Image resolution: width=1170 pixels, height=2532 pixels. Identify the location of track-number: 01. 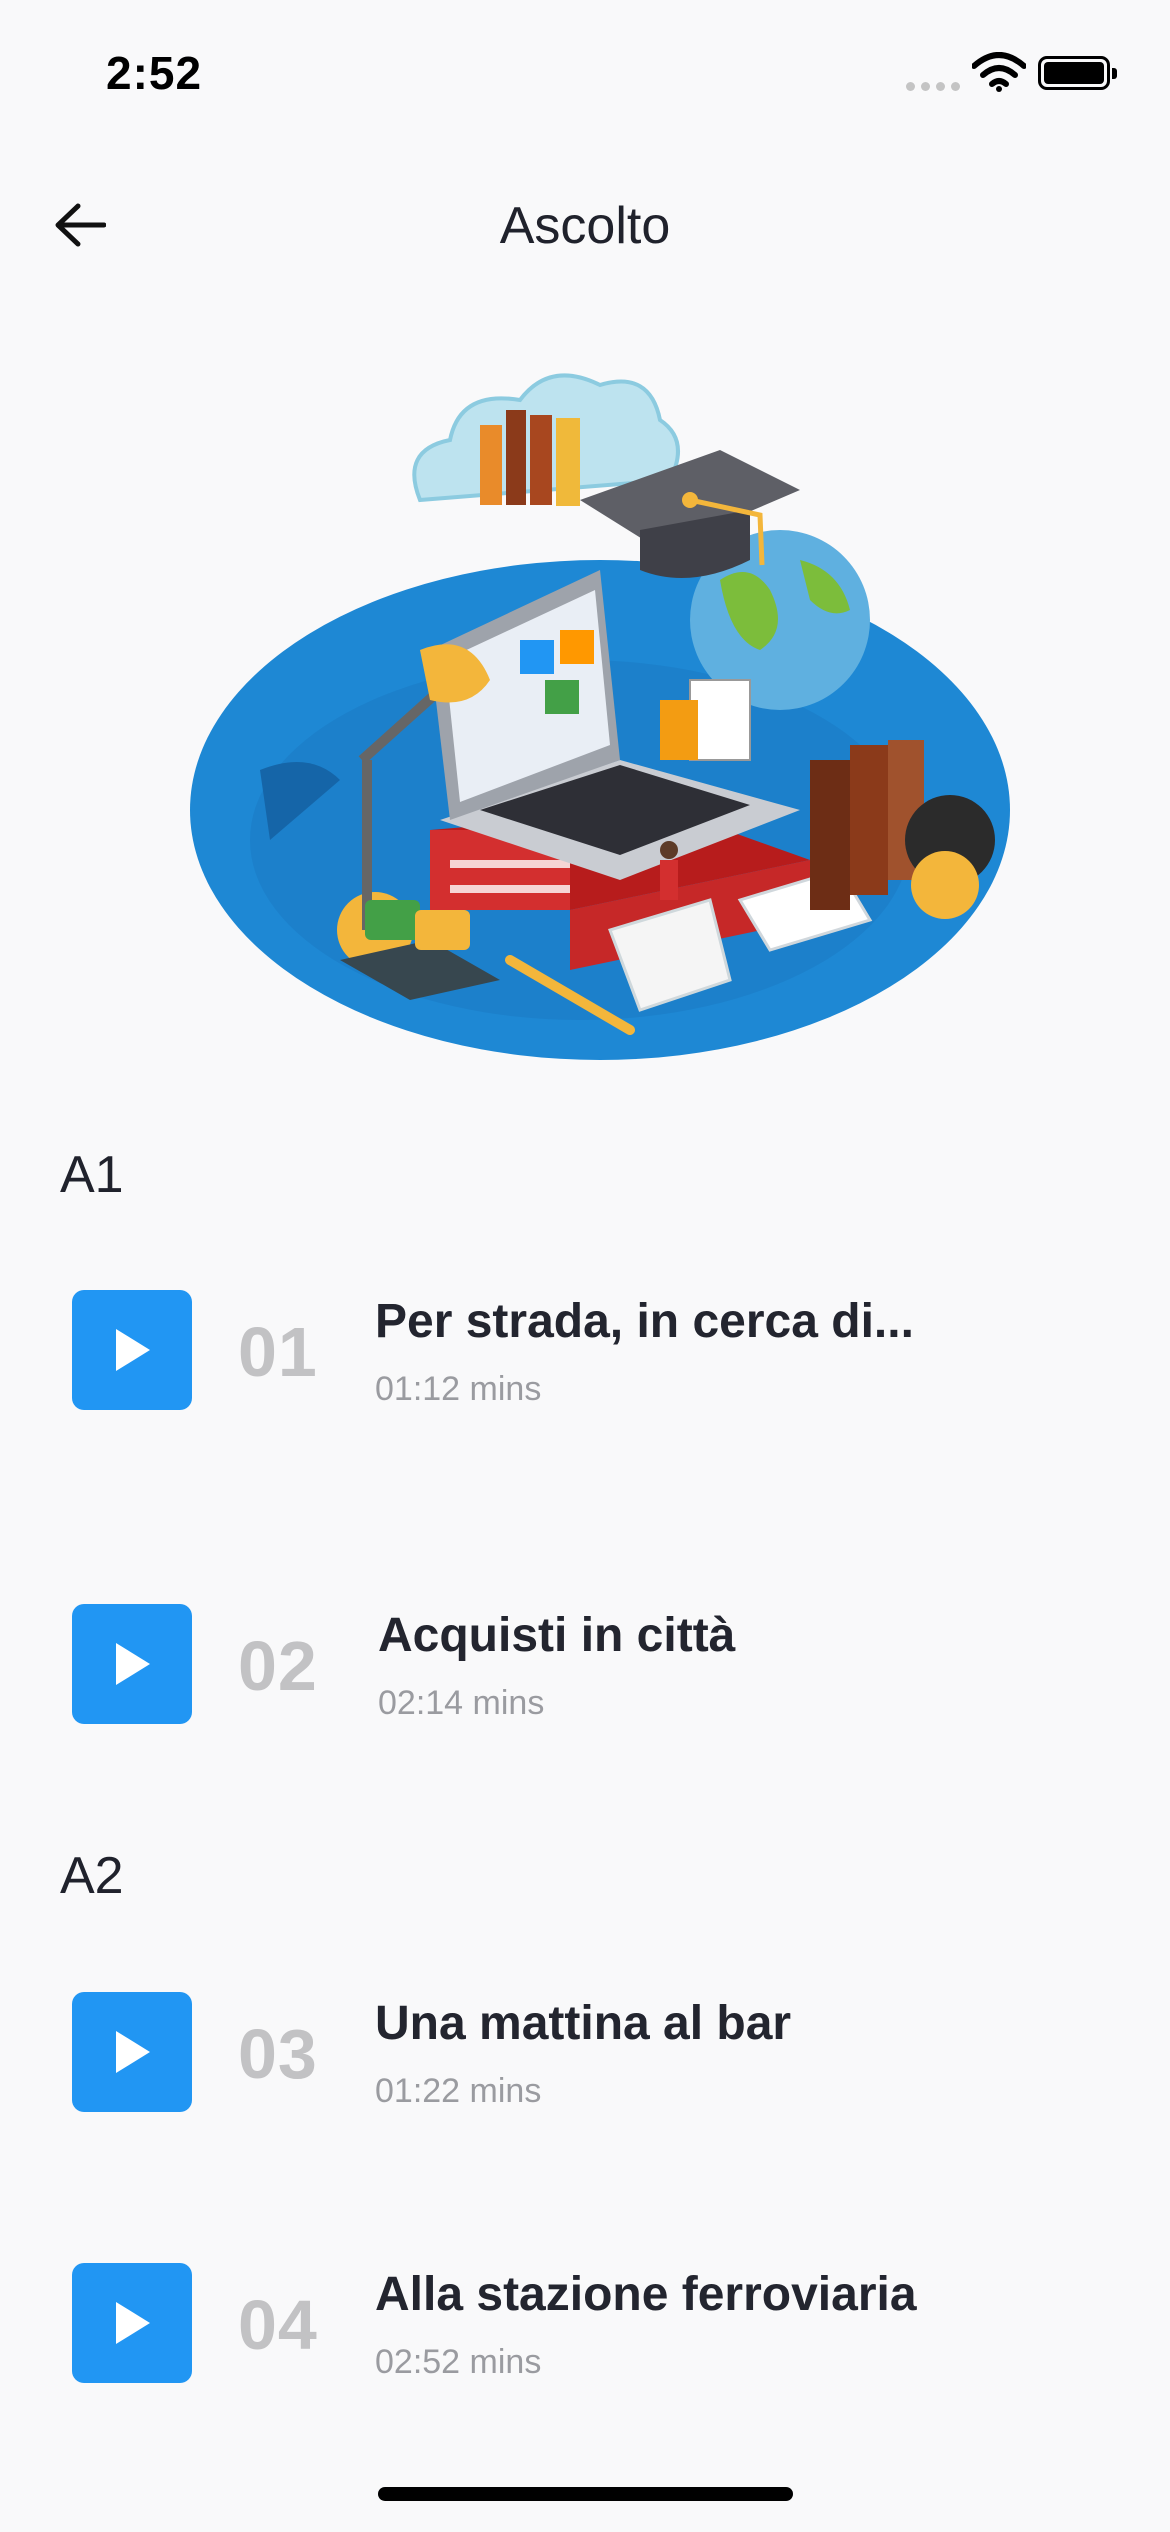
(278, 1352).